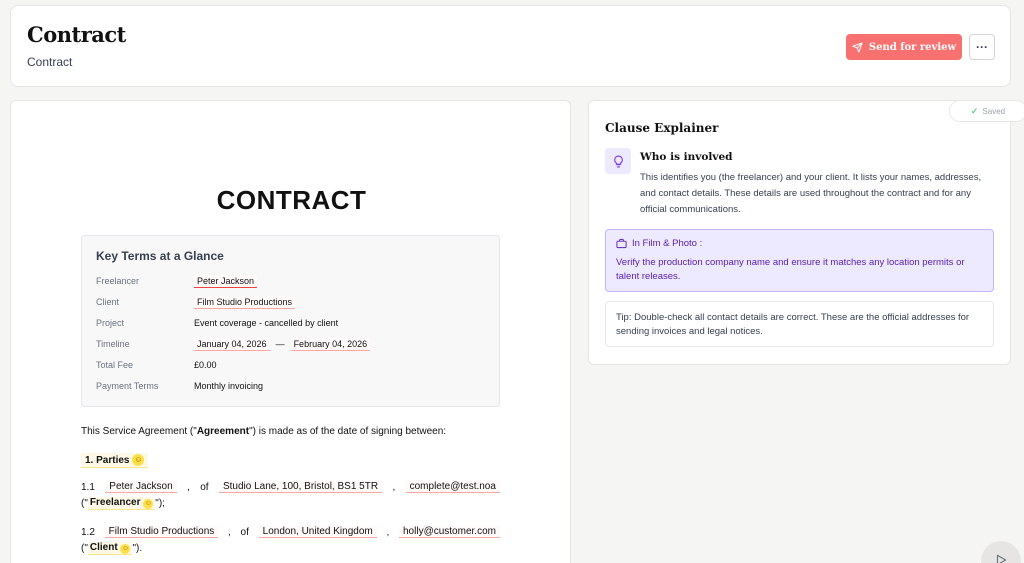 This screenshot has width=1024, height=563. I want to click on saved-badge: ✓ Saved, so click(986, 111).